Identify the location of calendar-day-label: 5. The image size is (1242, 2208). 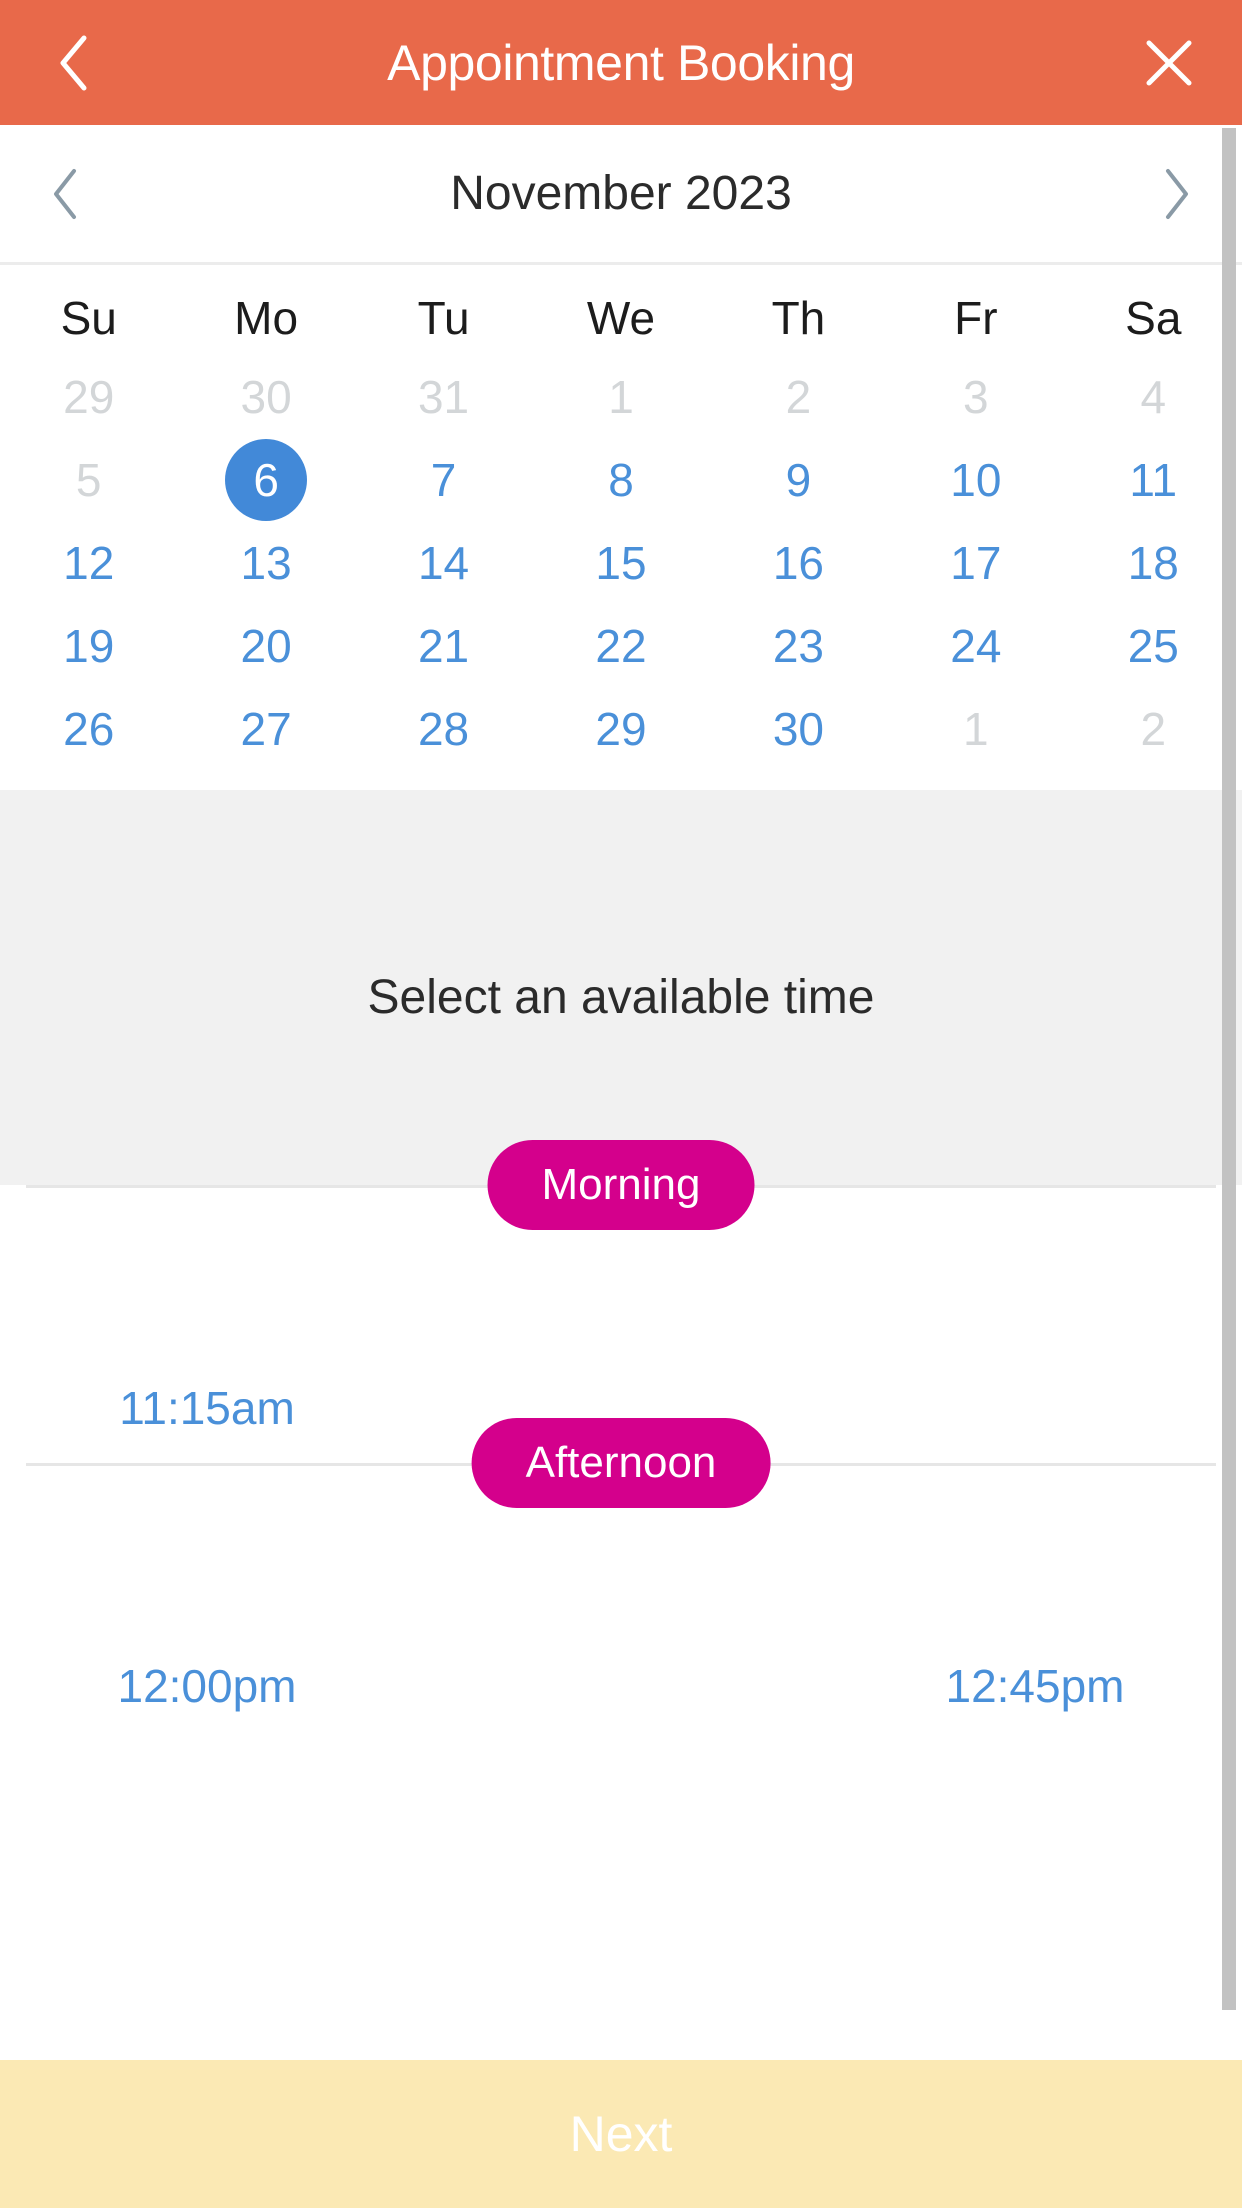
(88, 479).